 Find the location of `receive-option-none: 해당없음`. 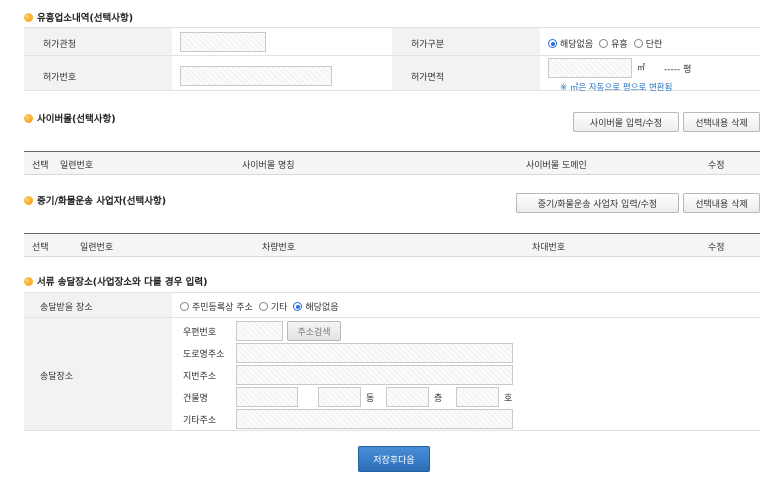

receive-option-none: 해당없음 is located at coordinates (316, 306).